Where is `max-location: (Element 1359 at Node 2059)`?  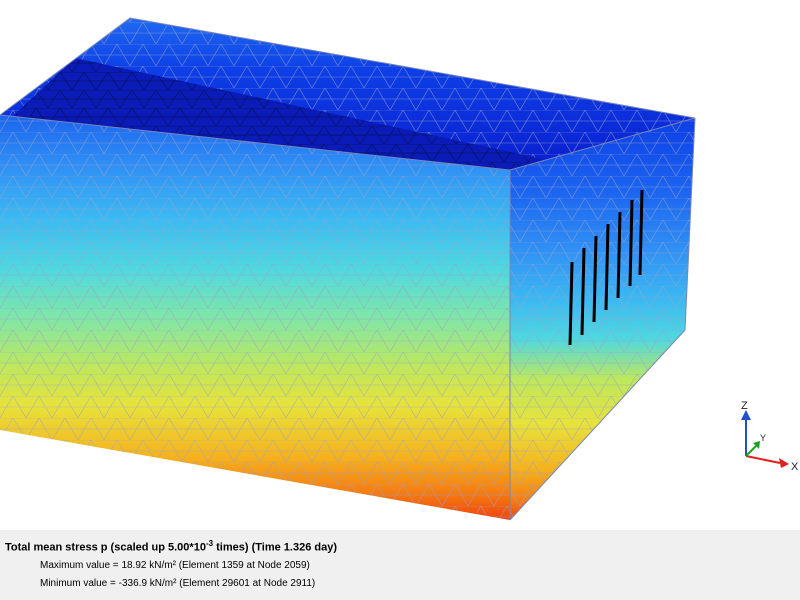
max-location: (Element 1359 at Node 2059) is located at coordinates (244, 565).